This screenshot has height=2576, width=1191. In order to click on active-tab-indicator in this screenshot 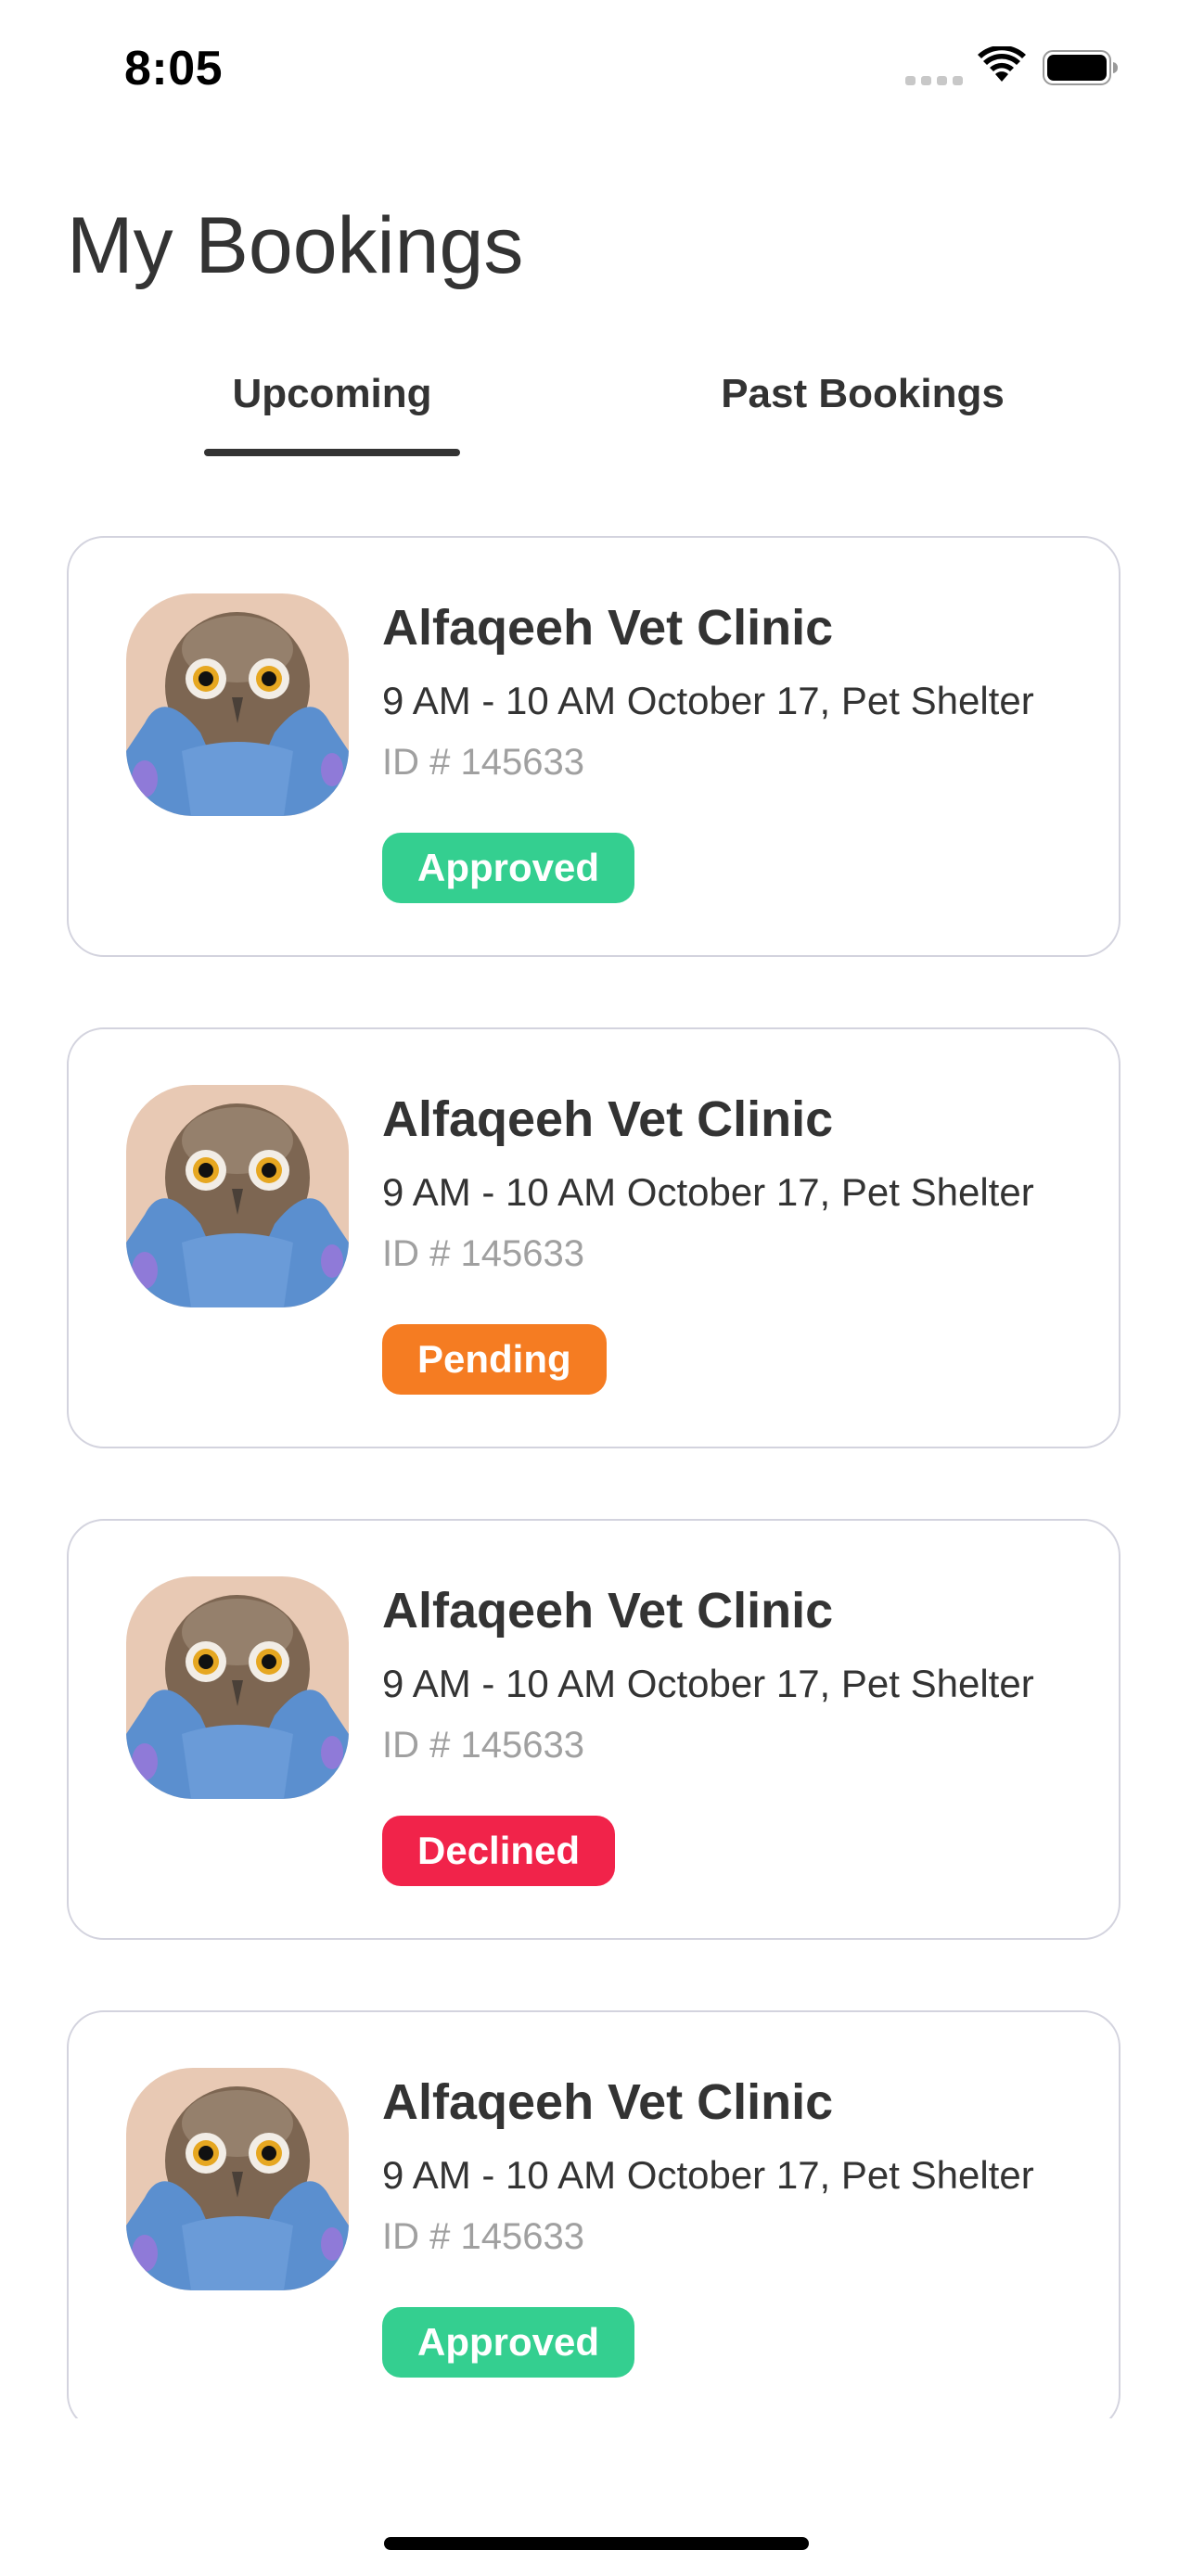, I will do `click(332, 452)`.